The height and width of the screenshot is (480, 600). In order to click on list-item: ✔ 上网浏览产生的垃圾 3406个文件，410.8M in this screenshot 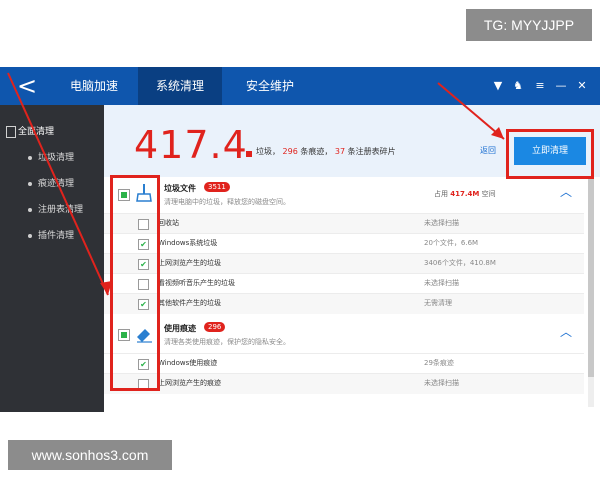, I will do `click(344, 263)`.